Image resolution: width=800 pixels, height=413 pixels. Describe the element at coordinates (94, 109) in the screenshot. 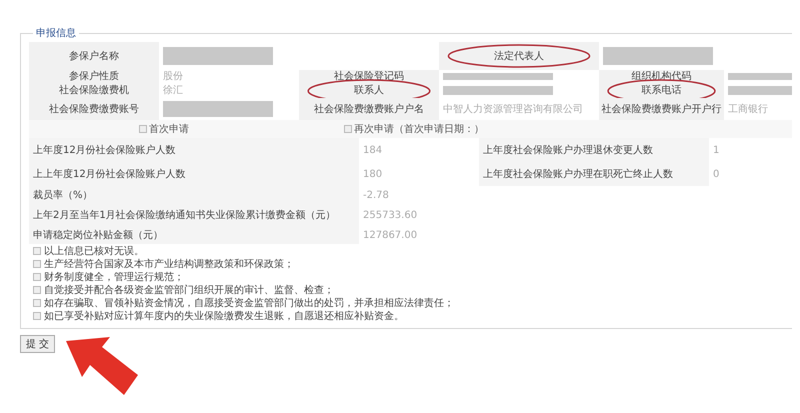

I see `field-label: 社会保险费缴费账号` at that location.